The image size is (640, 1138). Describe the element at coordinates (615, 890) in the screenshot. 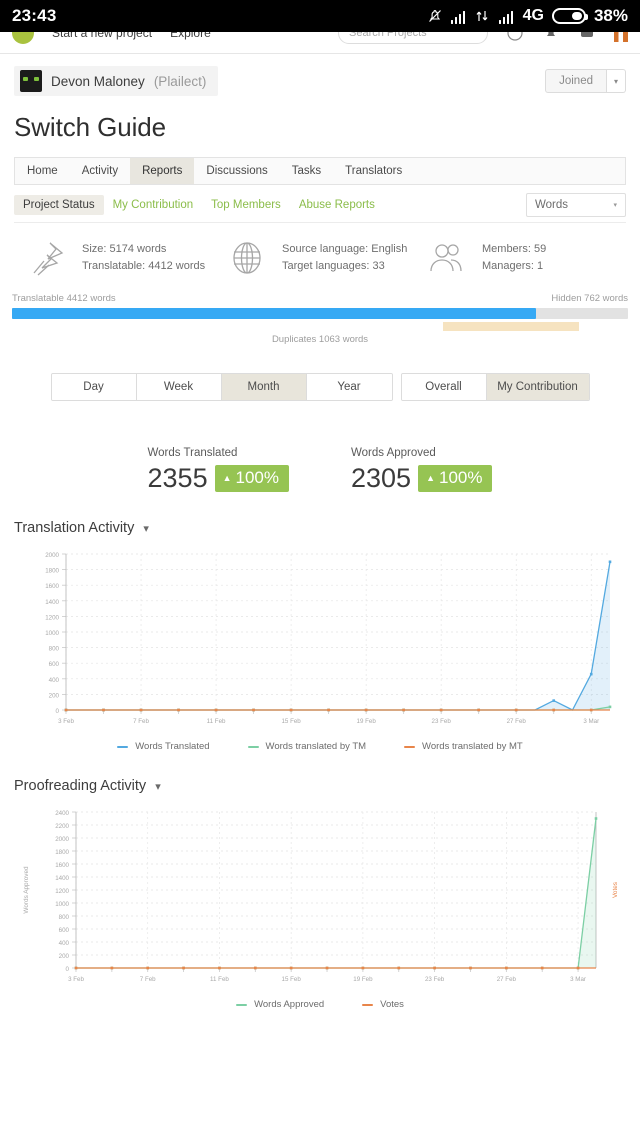

I see `svg-text: Votes` at that location.